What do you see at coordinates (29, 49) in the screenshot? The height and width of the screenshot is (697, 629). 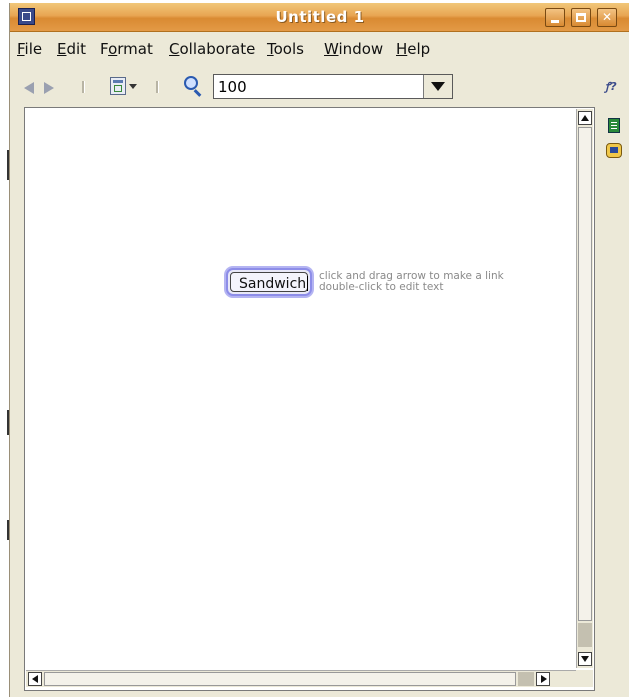 I see `menu-file: File` at bounding box center [29, 49].